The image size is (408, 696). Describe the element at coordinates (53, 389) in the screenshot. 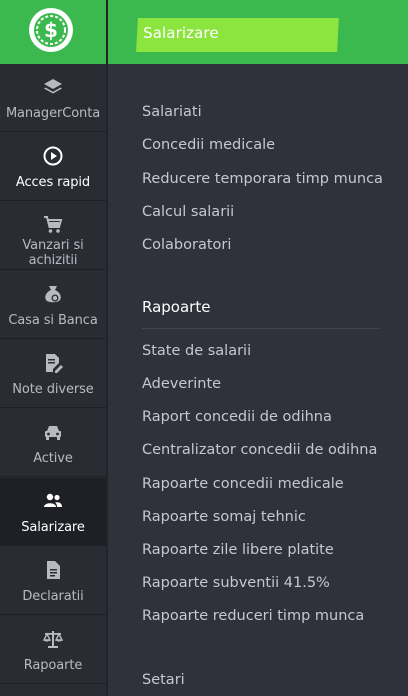

I see `sidebar-item-label: Note diverse` at that location.